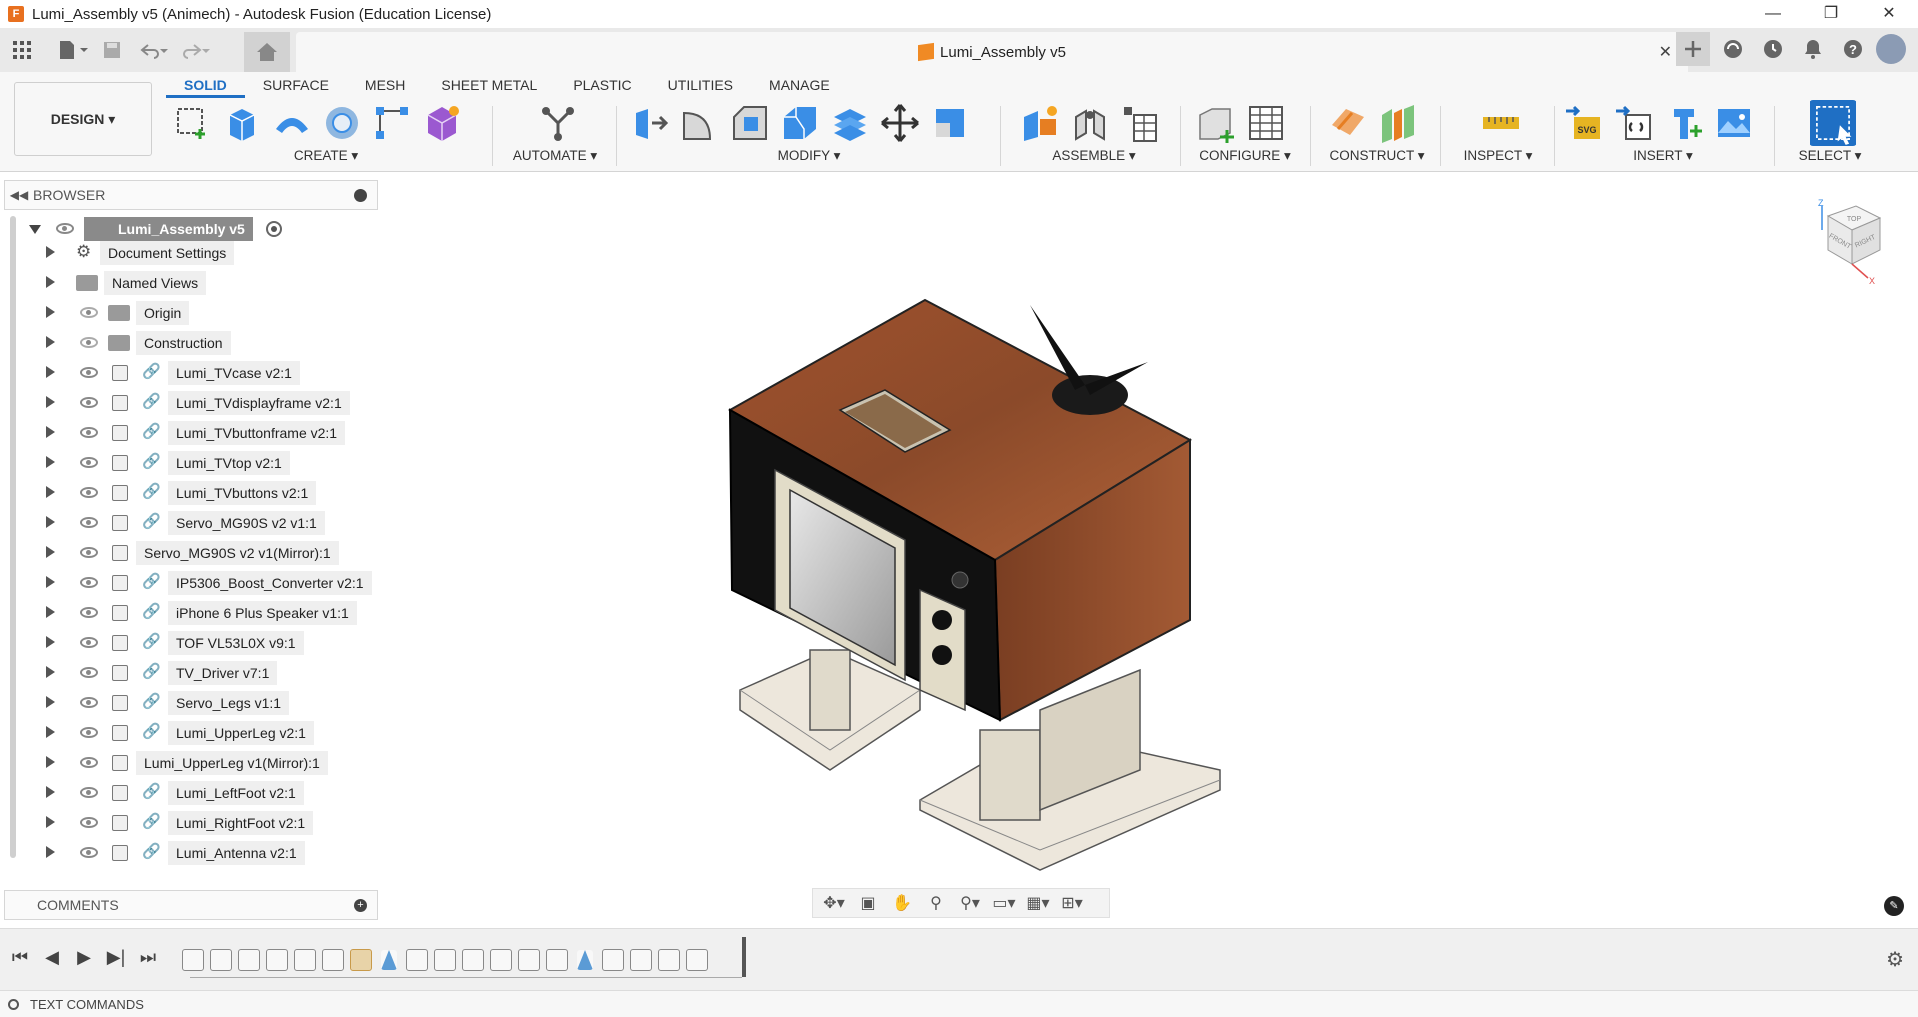 The width and height of the screenshot is (1918, 1017). I want to click on tree-item: 🔗 Lumi_LeftFoot v2:1, so click(191, 793).